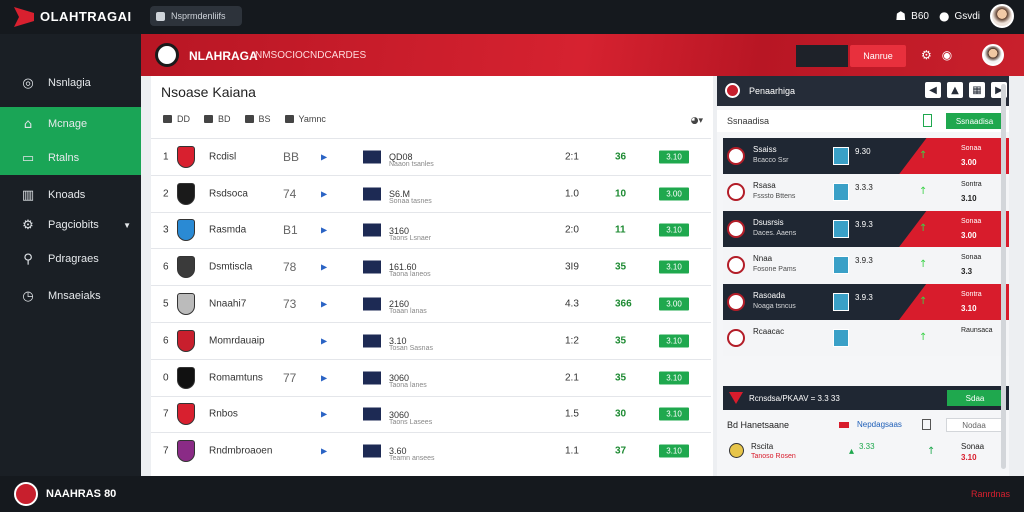 The width and height of the screenshot is (1024, 512). Describe the element at coordinates (959, 16) in the screenshot. I see `chat-menu: ● Gsvdi` at that location.